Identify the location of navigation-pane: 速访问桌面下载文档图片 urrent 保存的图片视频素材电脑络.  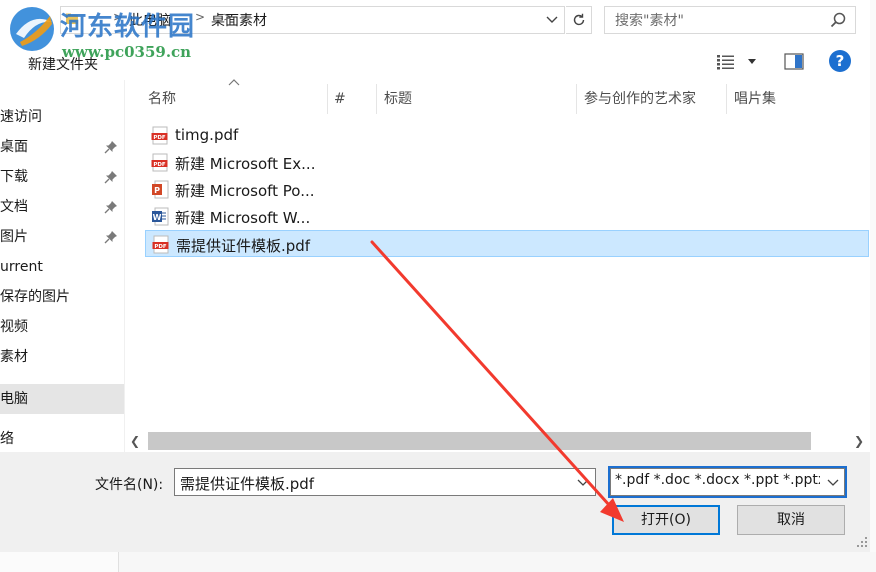
(62, 266).